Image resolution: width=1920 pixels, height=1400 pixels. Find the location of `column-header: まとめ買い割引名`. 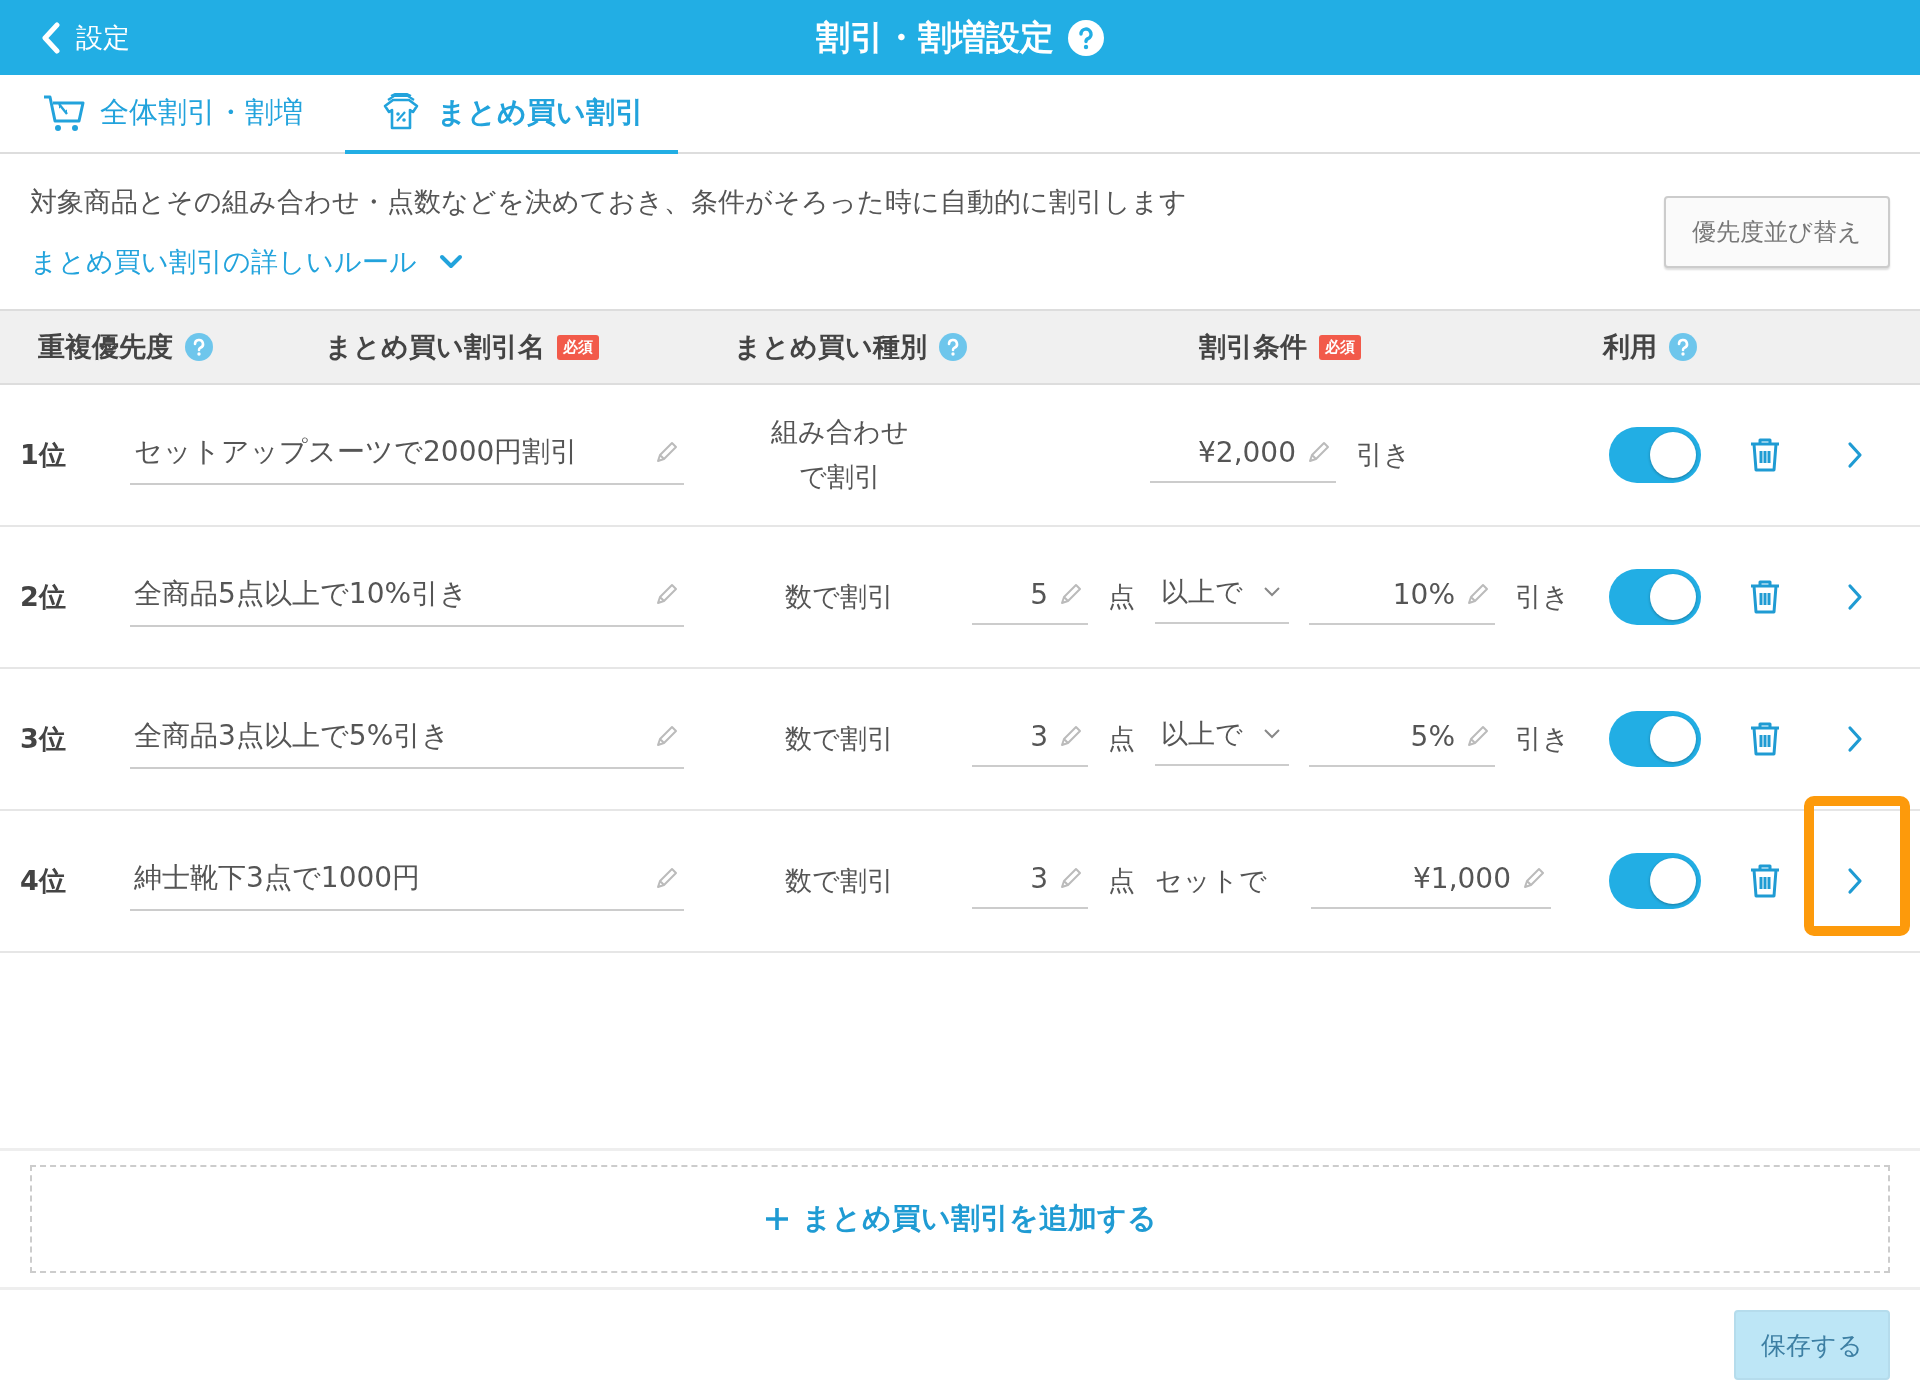

column-header: まとめ買い割引名 is located at coordinates (435, 347).